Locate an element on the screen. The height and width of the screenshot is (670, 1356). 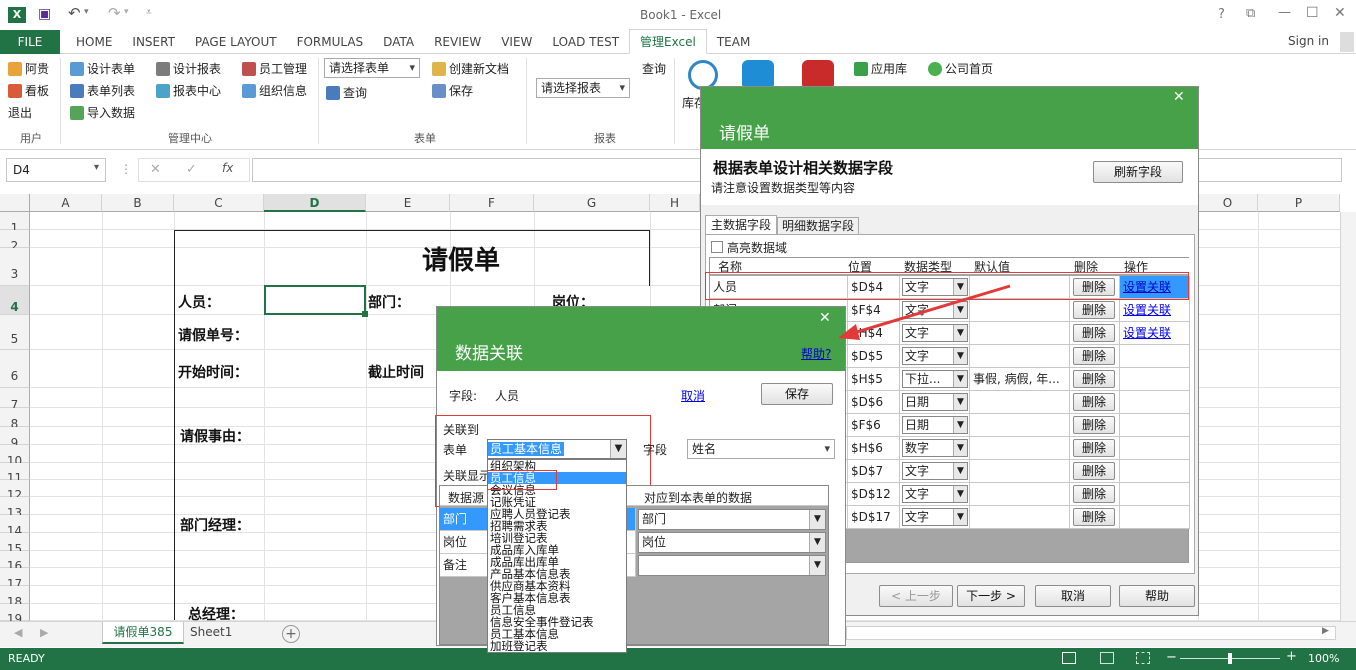
field-type-select: 数字 ▼ is located at coordinates (935, 448).